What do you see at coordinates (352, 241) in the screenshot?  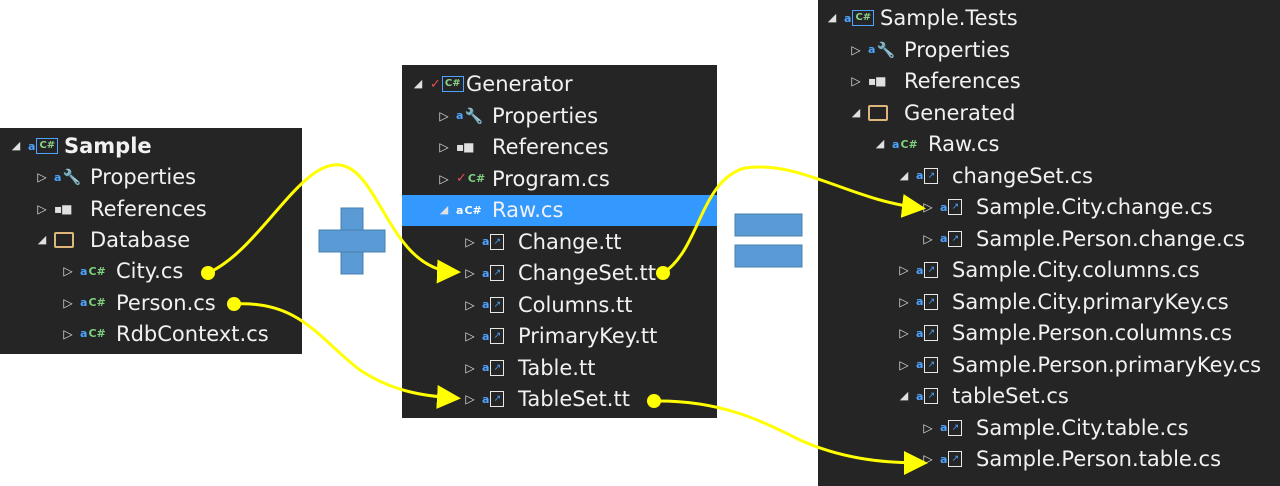 I see `plus-operator-icon` at bounding box center [352, 241].